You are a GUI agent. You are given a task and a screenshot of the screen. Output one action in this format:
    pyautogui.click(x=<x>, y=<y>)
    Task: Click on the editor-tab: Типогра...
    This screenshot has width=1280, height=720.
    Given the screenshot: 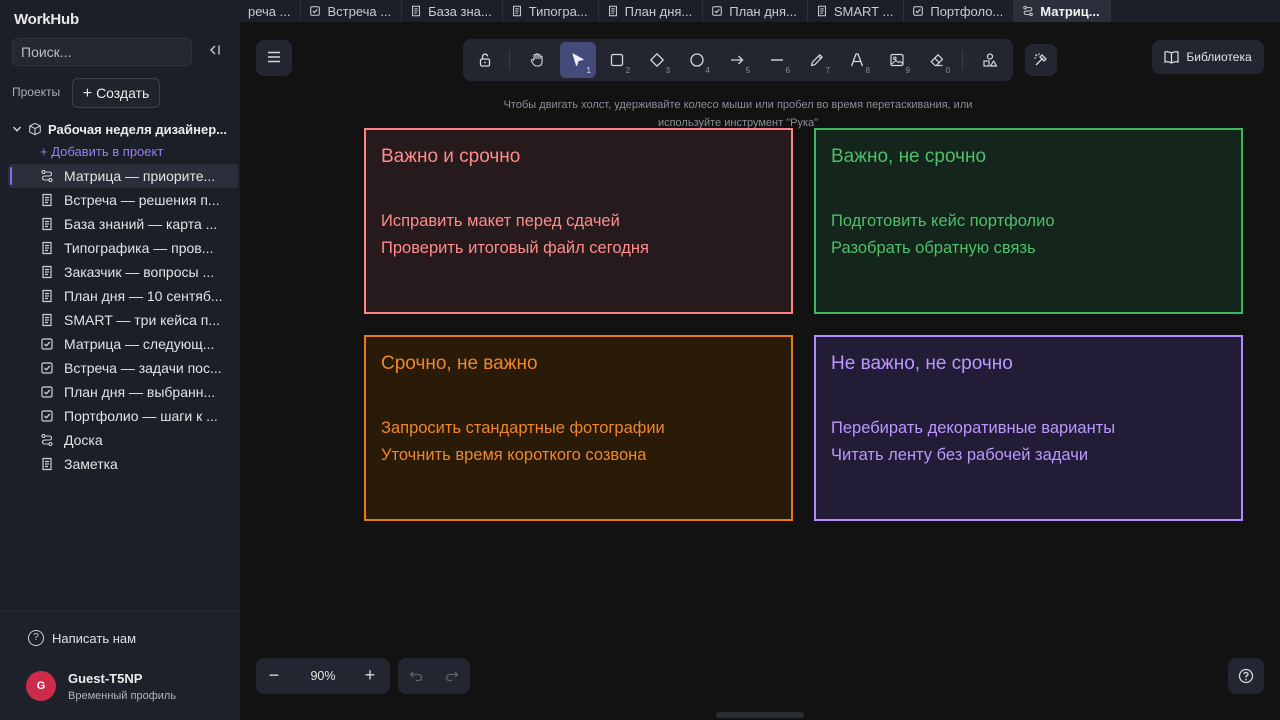 What is the action you would take?
    pyautogui.click(x=551, y=11)
    